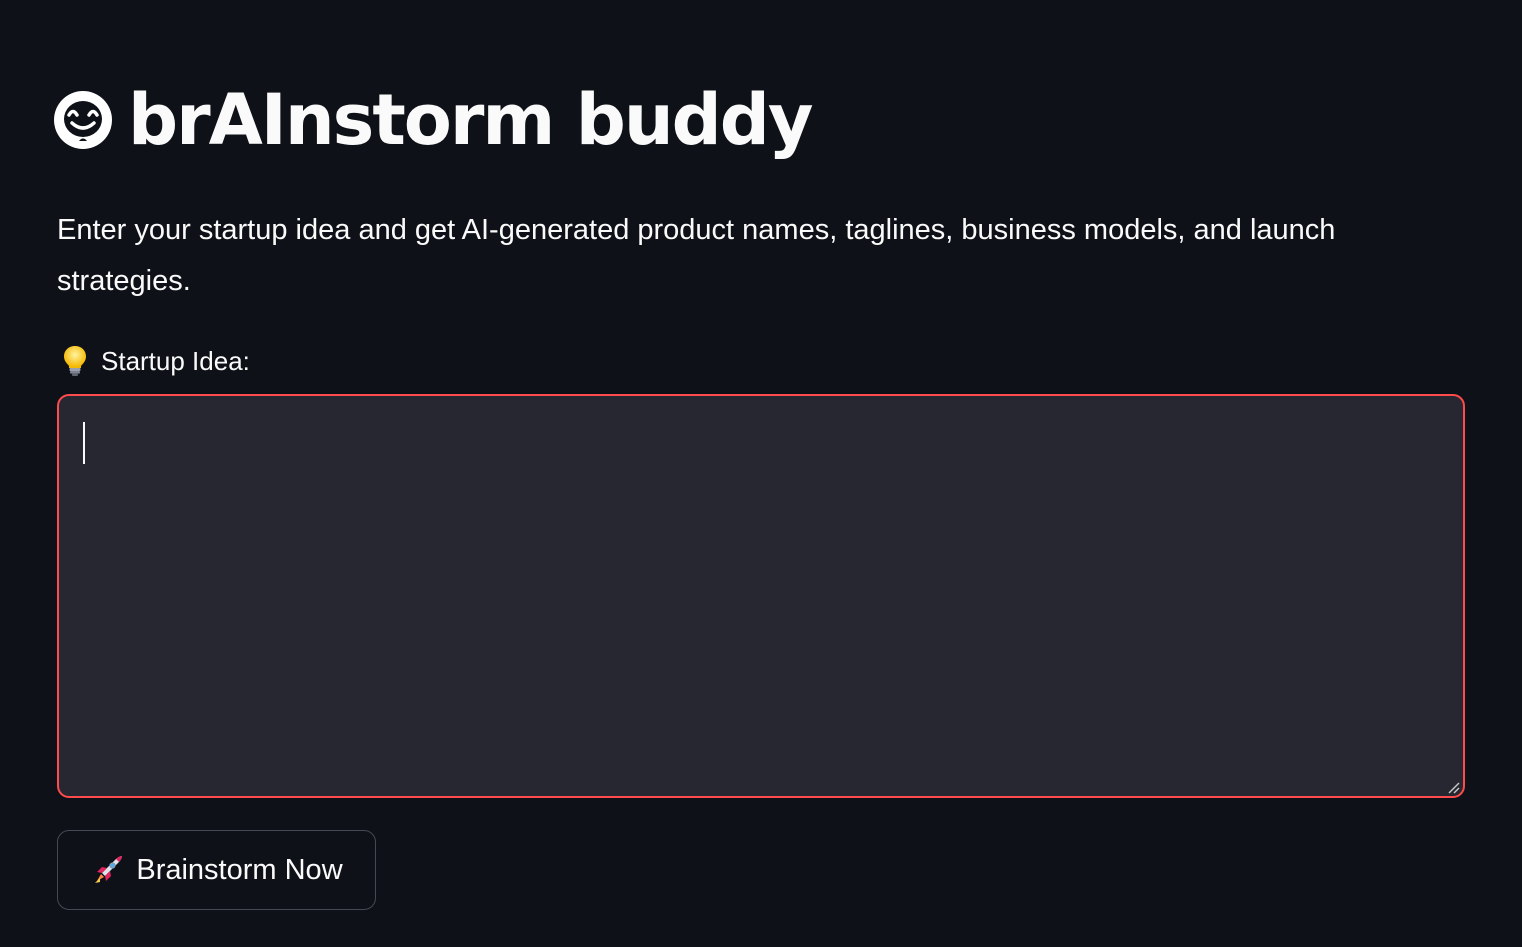 Image resolution: width=1522 pixels, height=947 pixels. I want to click on brainstorm-now-button: Brainstorm Now, so click(216, 870).